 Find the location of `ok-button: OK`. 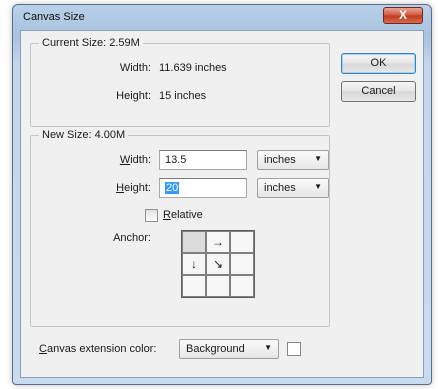

ok-button: OK is located at coordinates (378, 63).